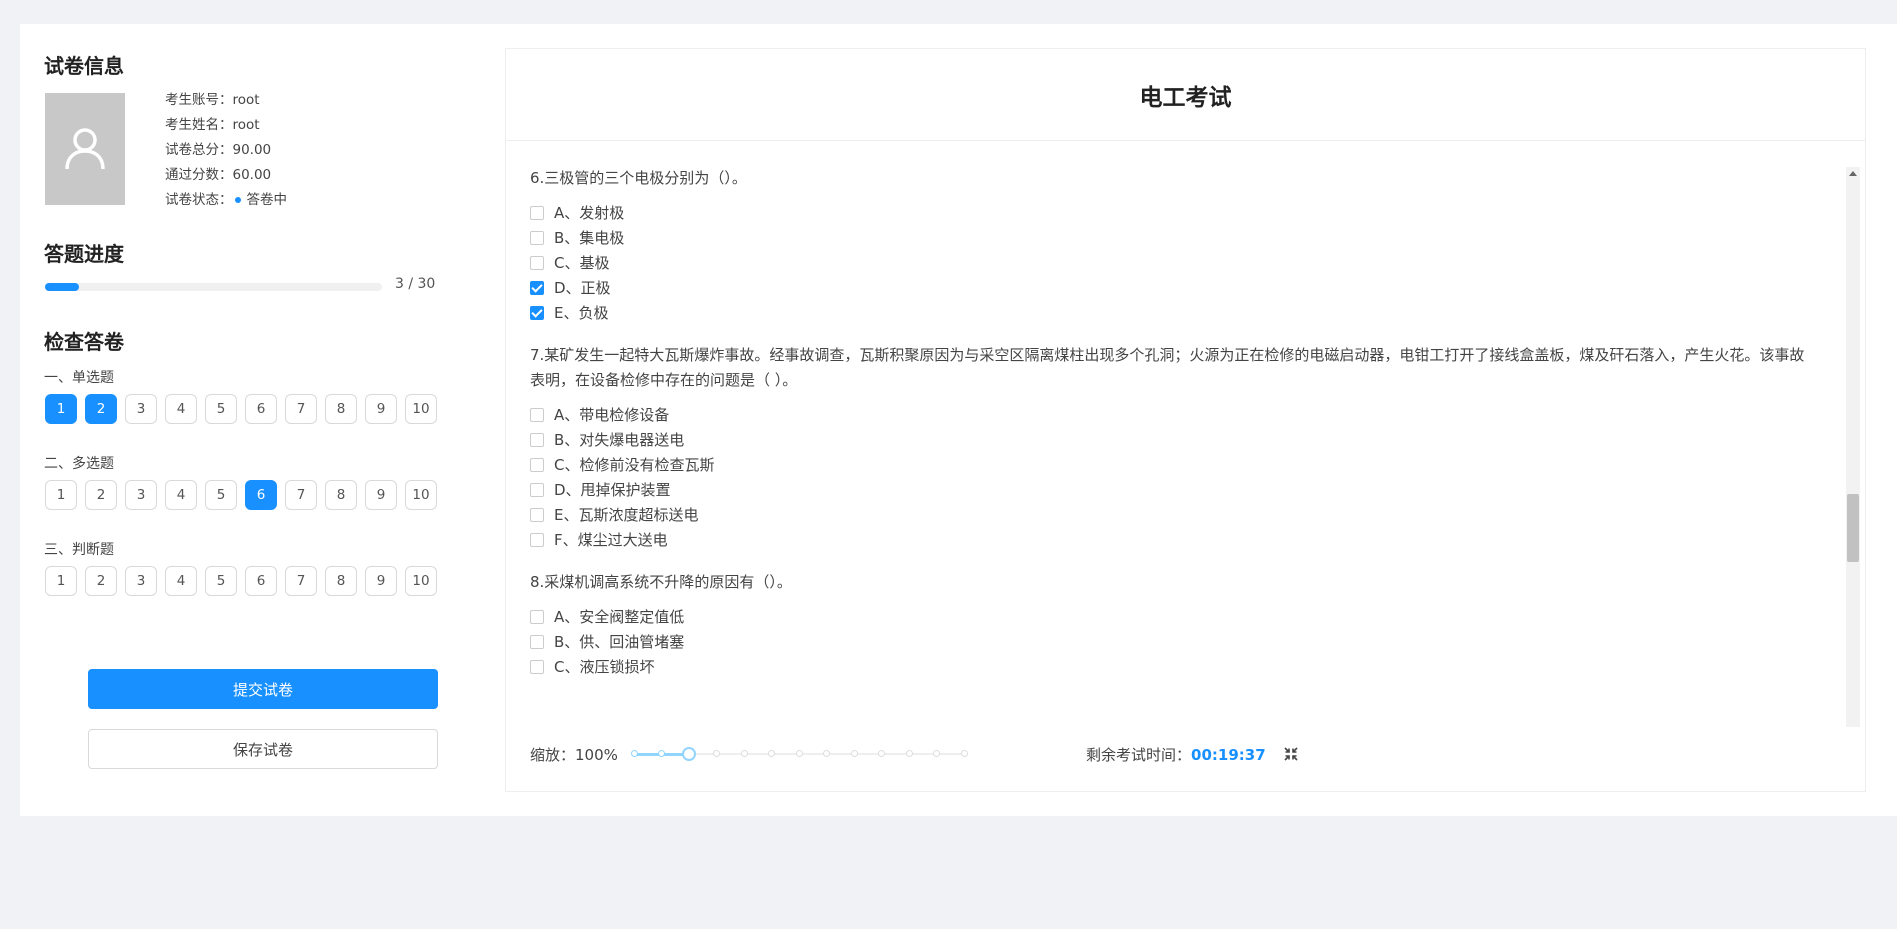 Image resolution: width=1897 pixels, height=929 pixels. Describe the element at coordinates (84, 342) in the screenshot. I see `check-title: 检查答卷` at that location.